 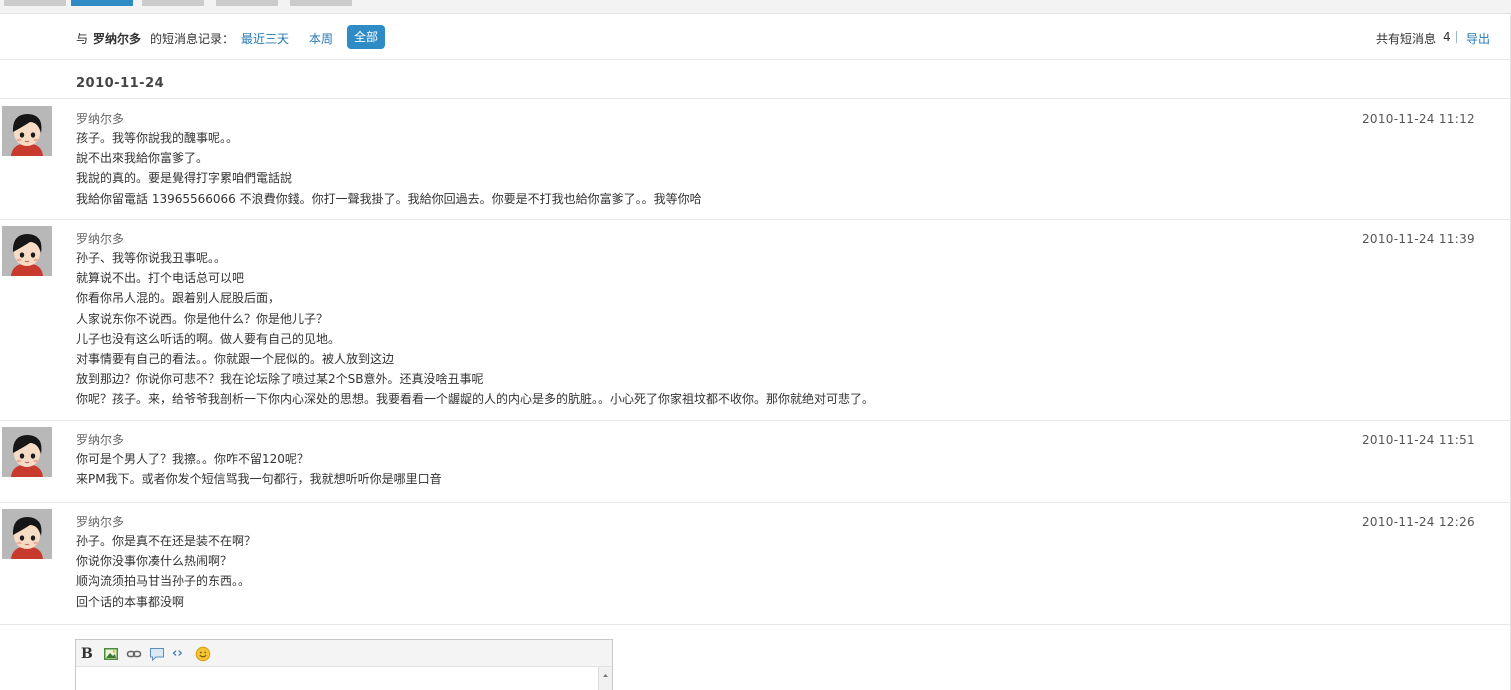 What do you see at coordinates (178, 298) in the screenshot?
I see `message-line: 你看你吊人混的。跟着别人屁股后面，` at bounding box center [178, 298].